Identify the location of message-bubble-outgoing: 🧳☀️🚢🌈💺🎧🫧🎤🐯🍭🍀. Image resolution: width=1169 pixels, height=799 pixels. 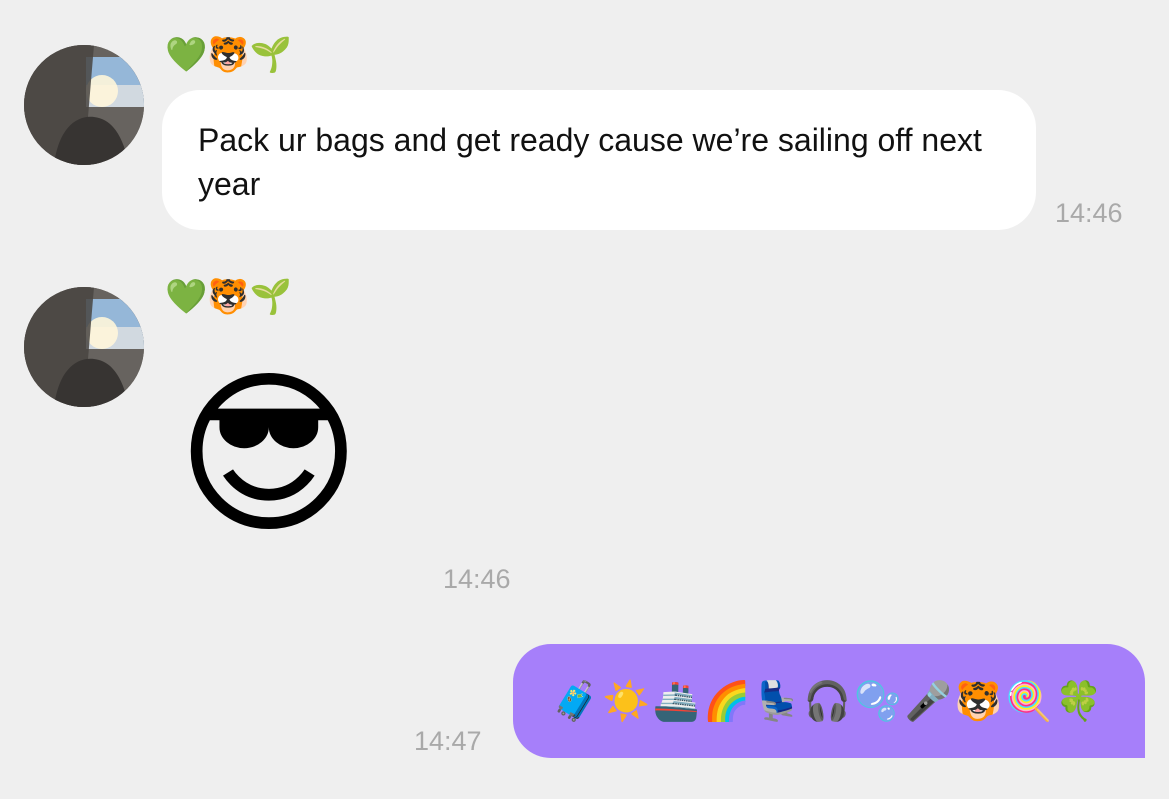
(829, 701).